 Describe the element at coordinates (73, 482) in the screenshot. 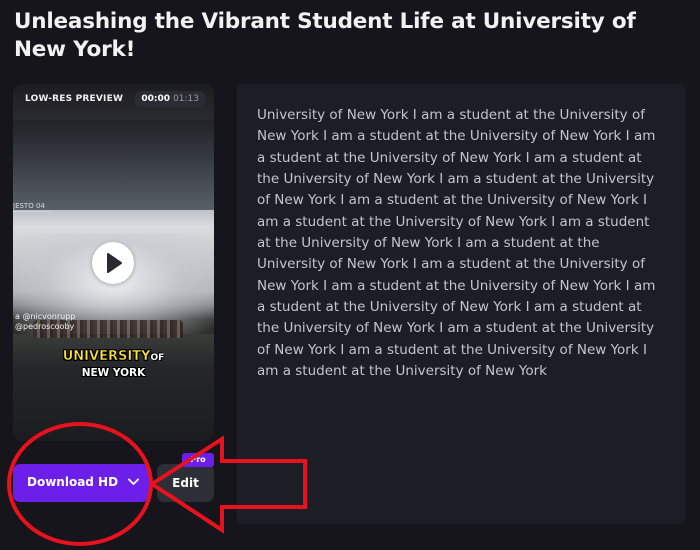

I see `download-hd-label: Download HD` at that location.